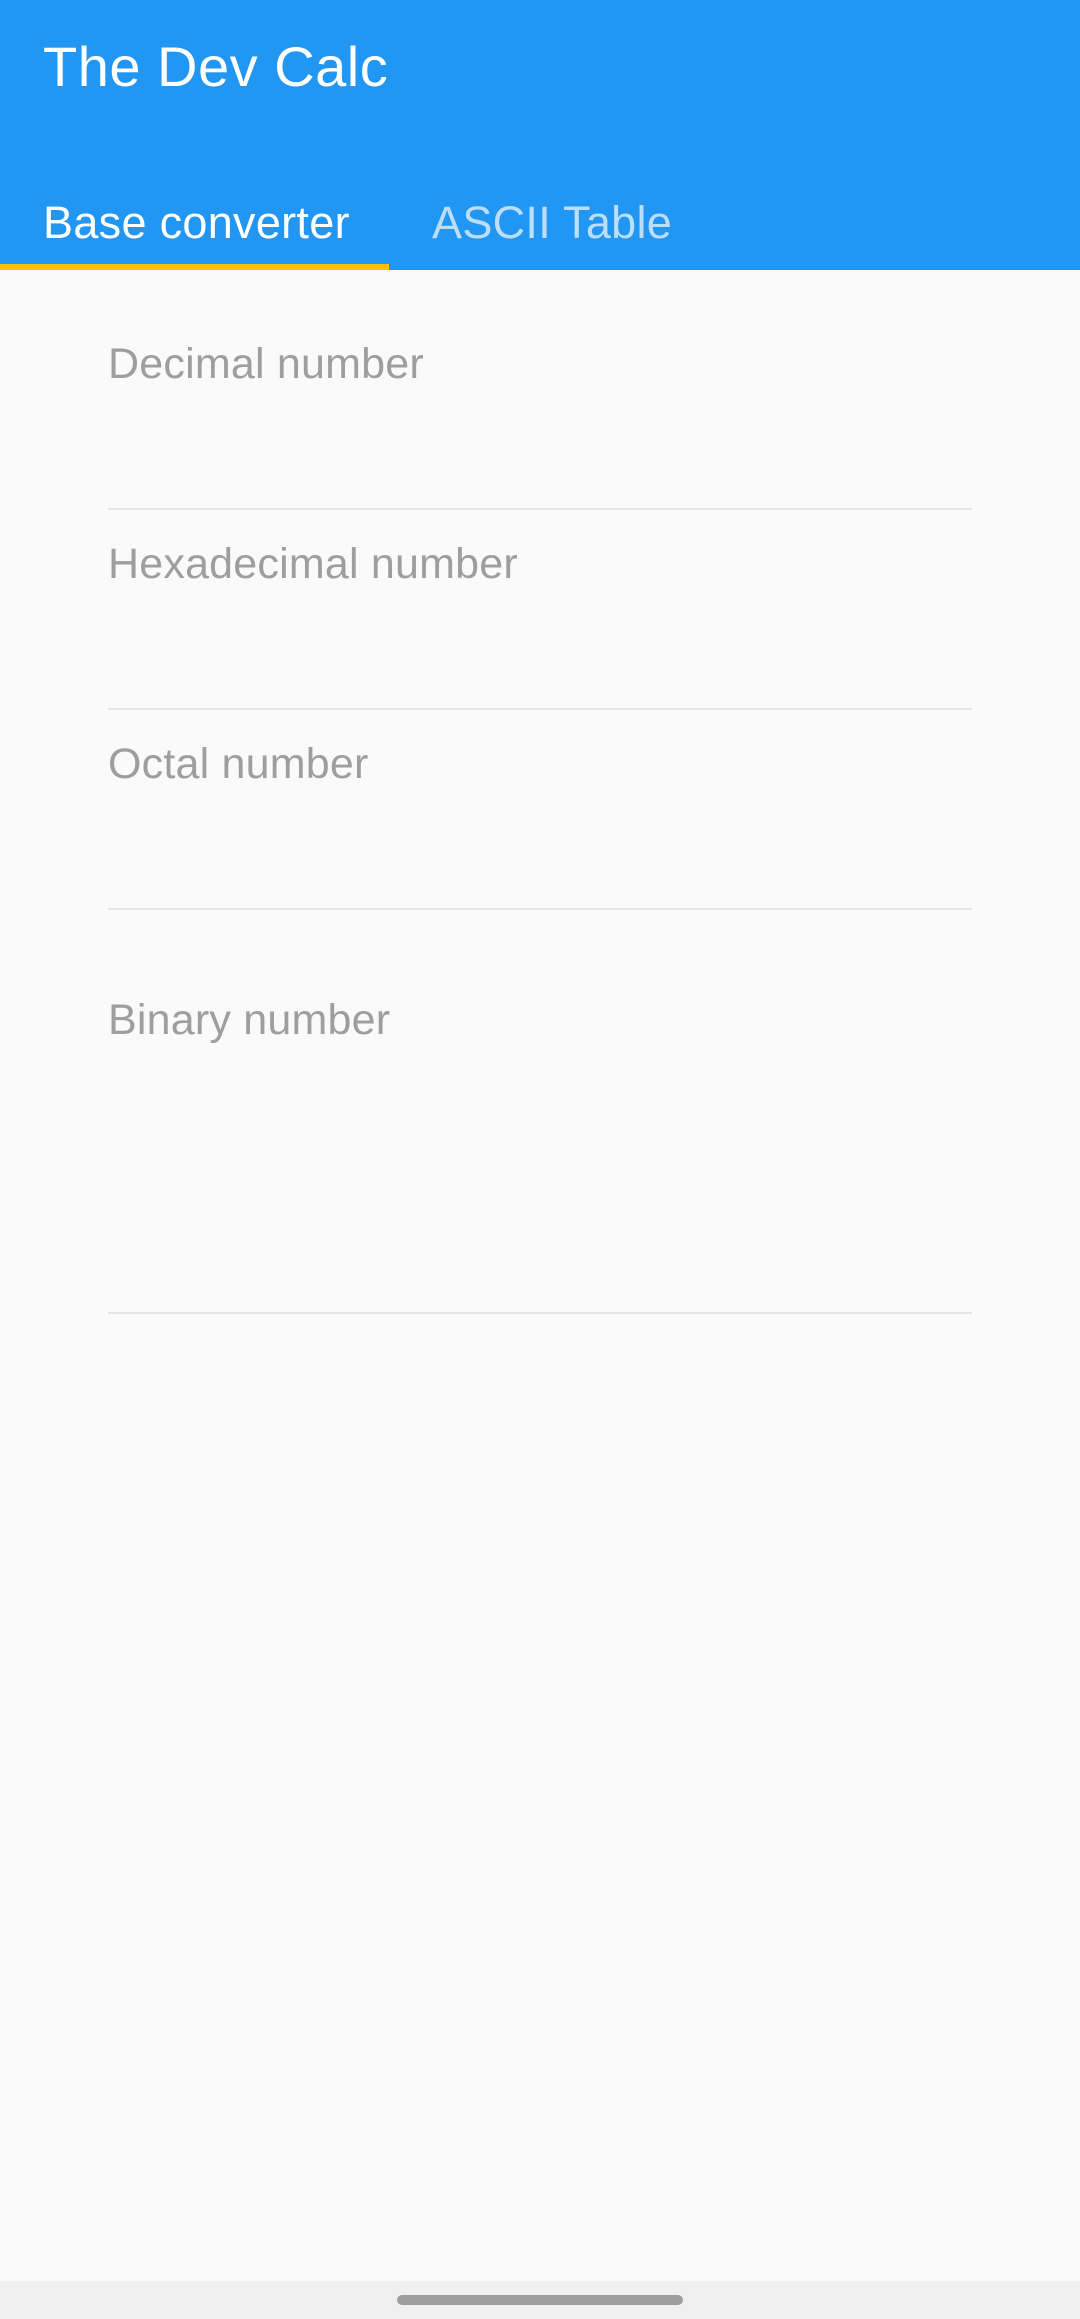  I want to click on octal-field-label: Octal number, so click(238, 764).